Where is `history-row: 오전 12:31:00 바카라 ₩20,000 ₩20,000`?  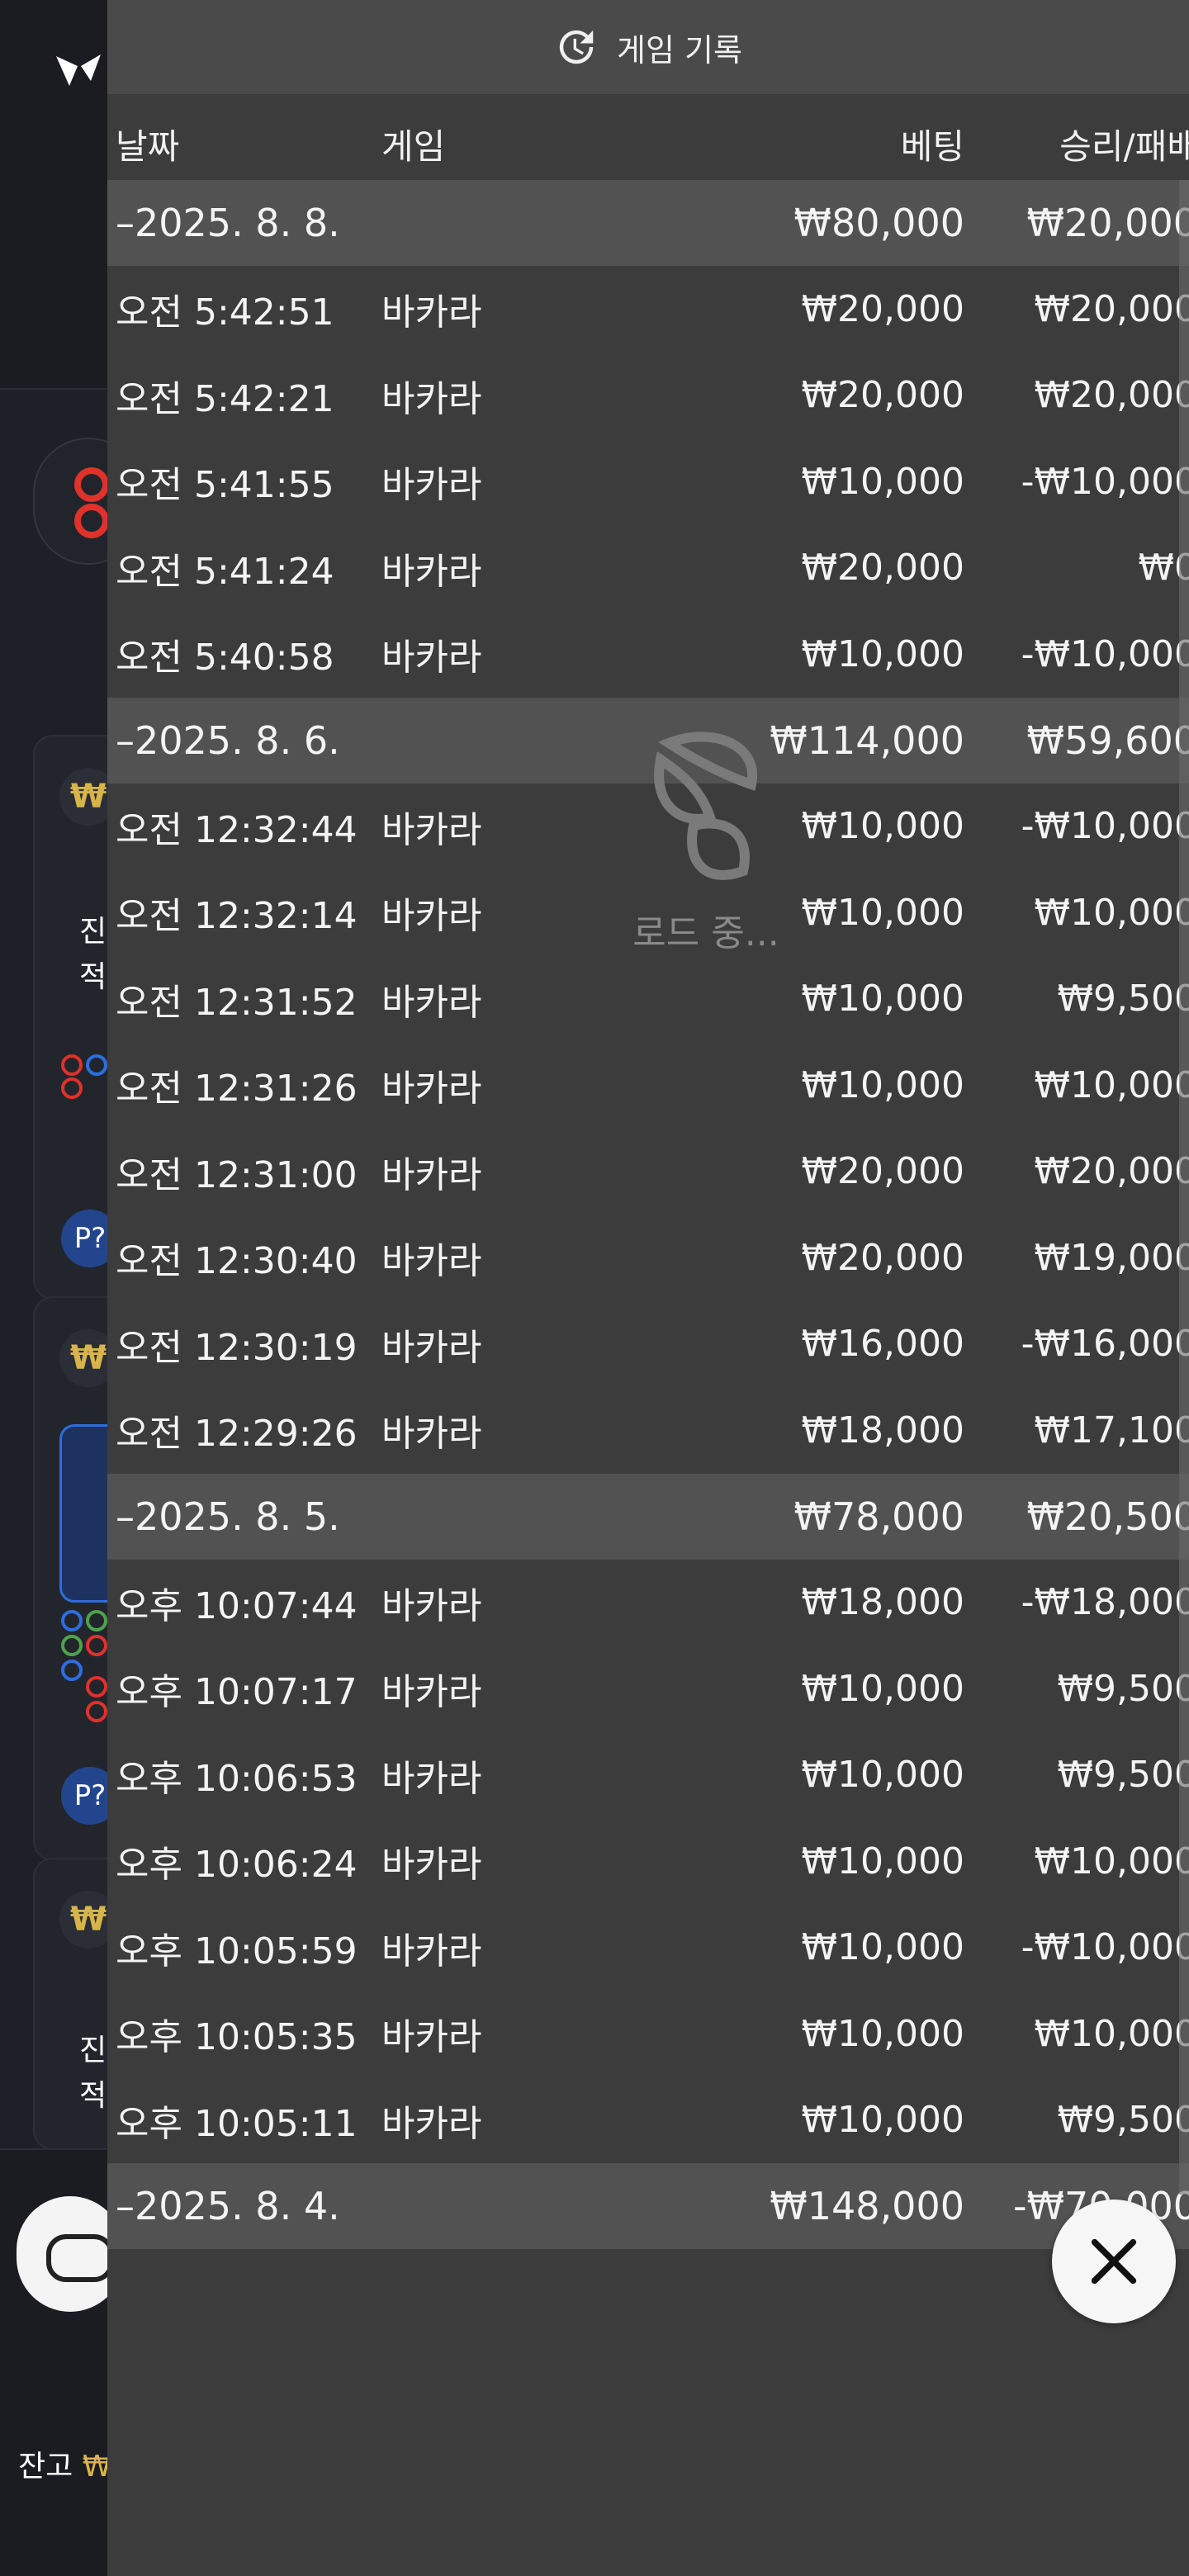
history-row: 오전 12:31:00 바카라 ₩20,000 ₩20,000 is located at coordinates (648, 1172).